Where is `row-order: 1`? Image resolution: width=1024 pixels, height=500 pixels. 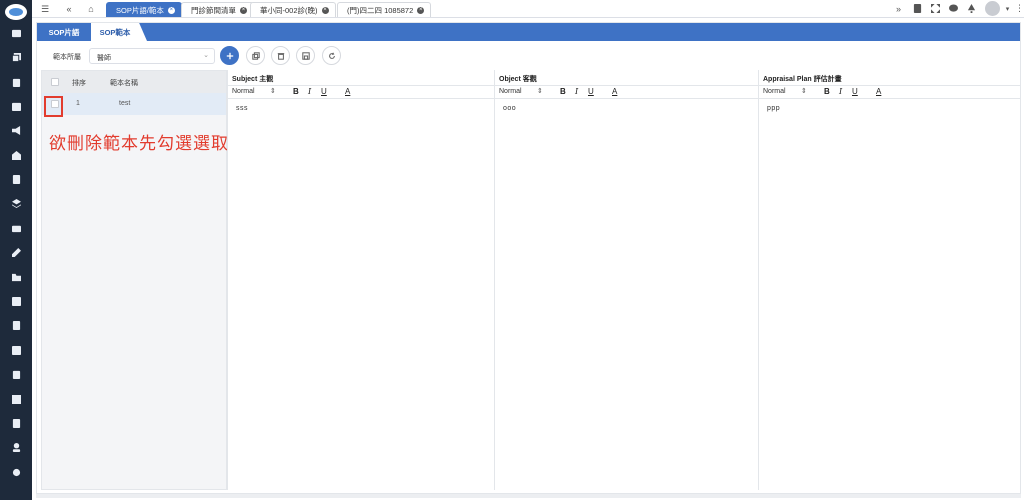 row-order: 1 is located at coordinates (78, 103).